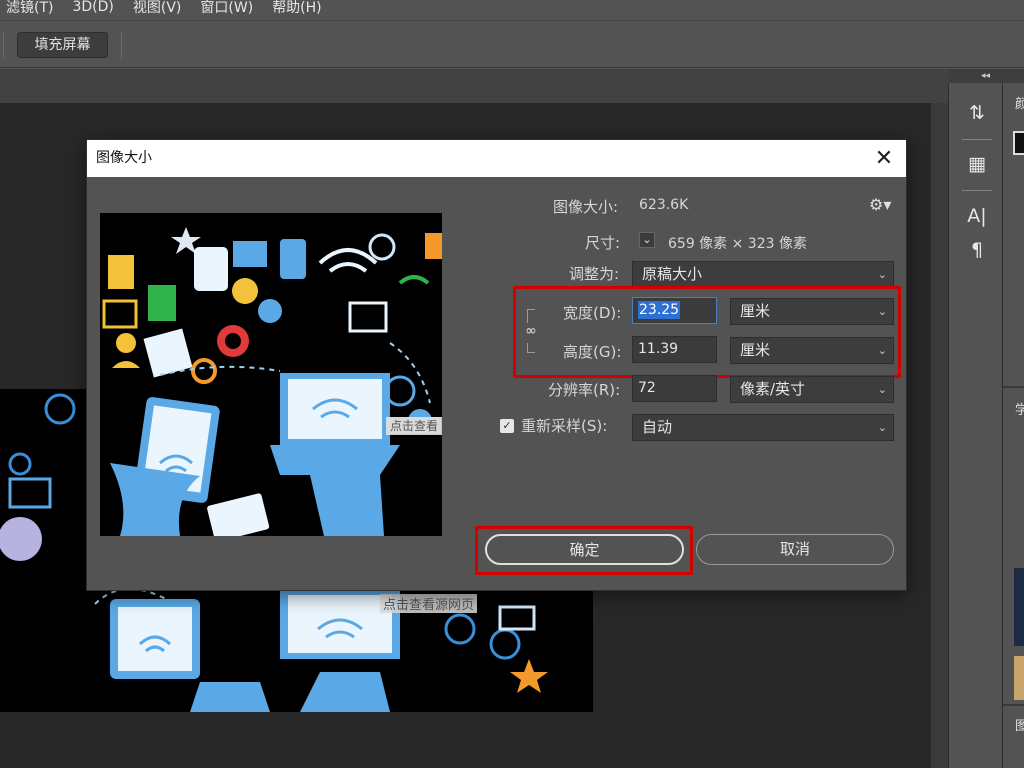 The image size is (1024, 768). What do you see at coordinates (977, 113) in the screenshot?
I see `history-icon: ⇅` at bounding box center [977, 113].